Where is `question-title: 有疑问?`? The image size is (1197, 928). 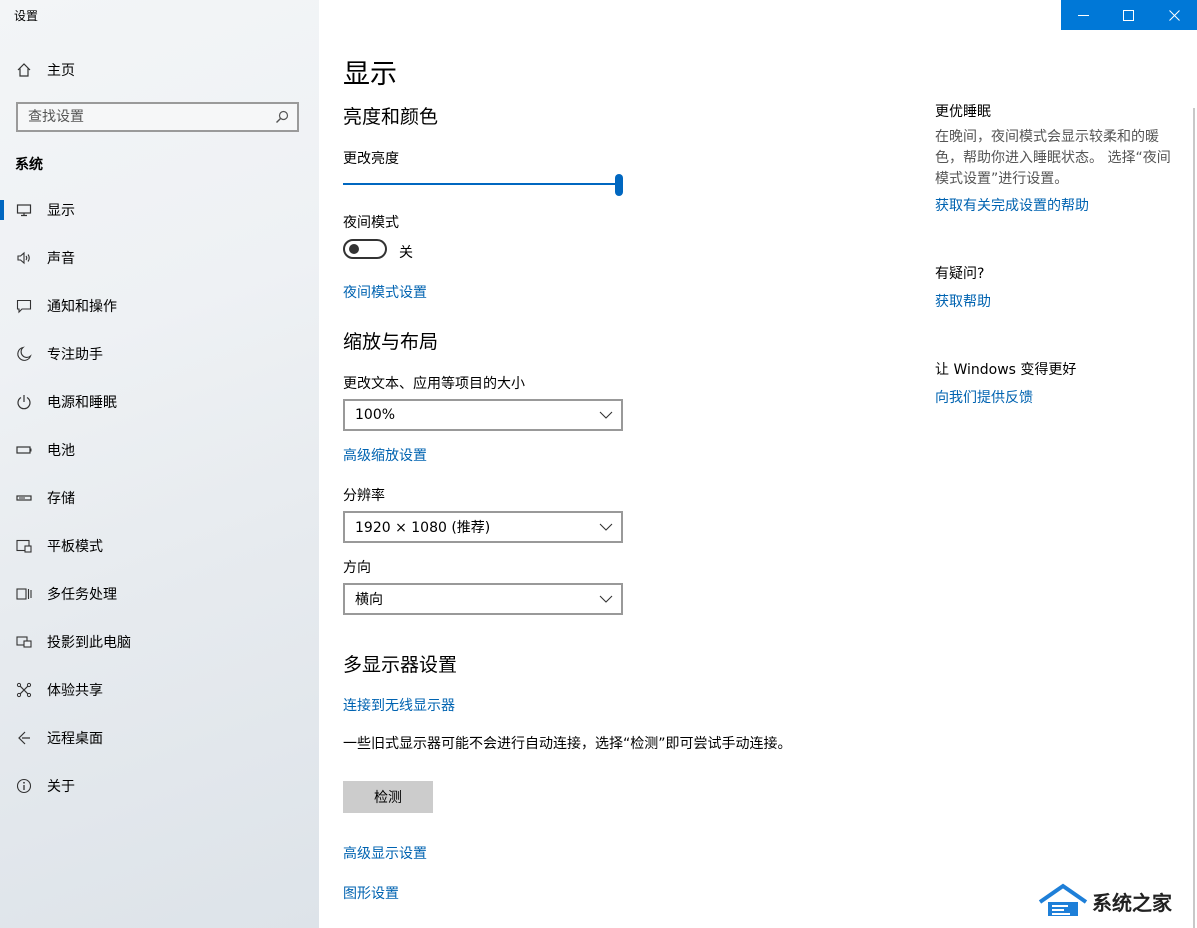 question-title: 有疑问? is located at coordinates (960, 274).